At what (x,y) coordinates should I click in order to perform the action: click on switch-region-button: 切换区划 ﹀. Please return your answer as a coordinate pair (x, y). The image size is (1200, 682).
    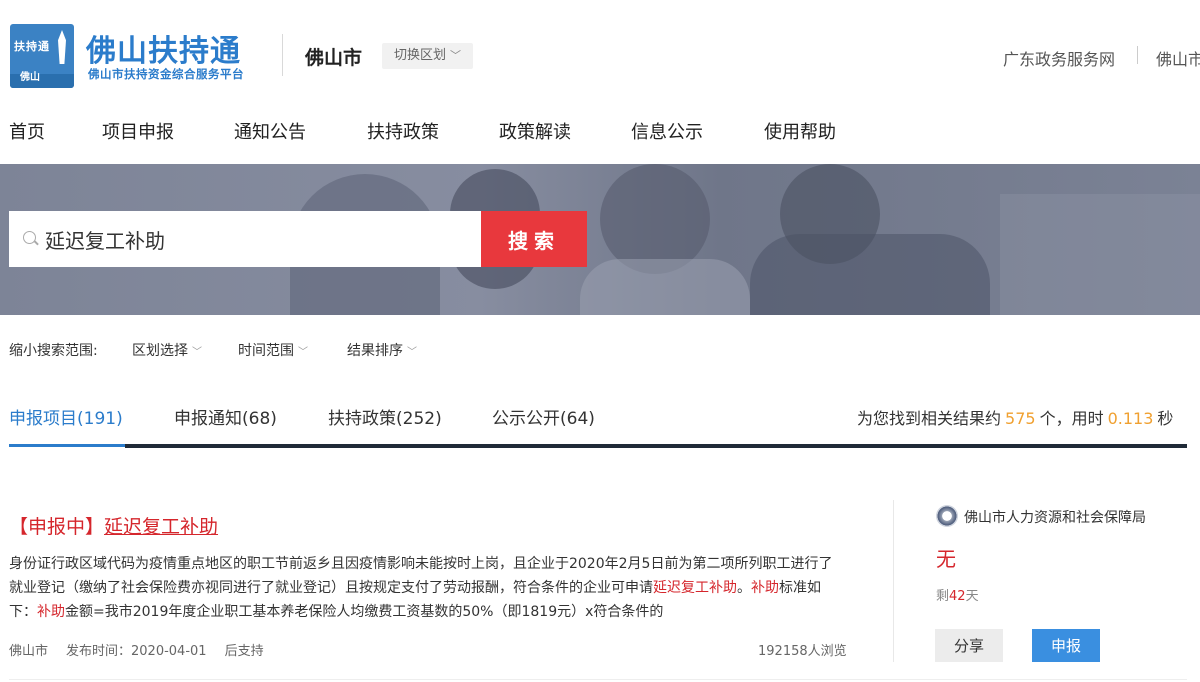
    Looking at the image, I should click on (428, 56).